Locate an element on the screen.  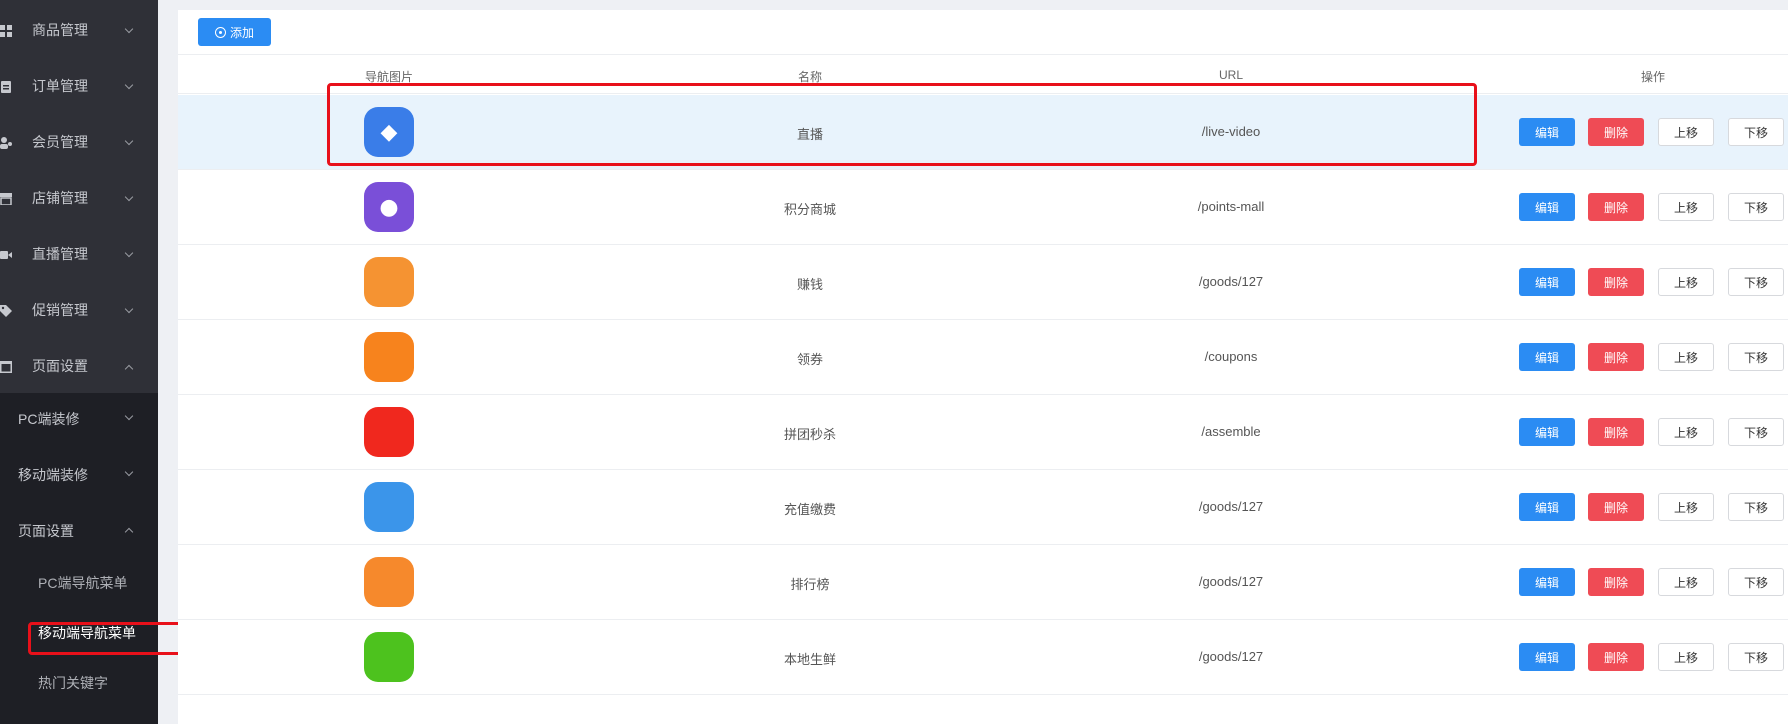
video-icon is located at coordinates (6, 254).